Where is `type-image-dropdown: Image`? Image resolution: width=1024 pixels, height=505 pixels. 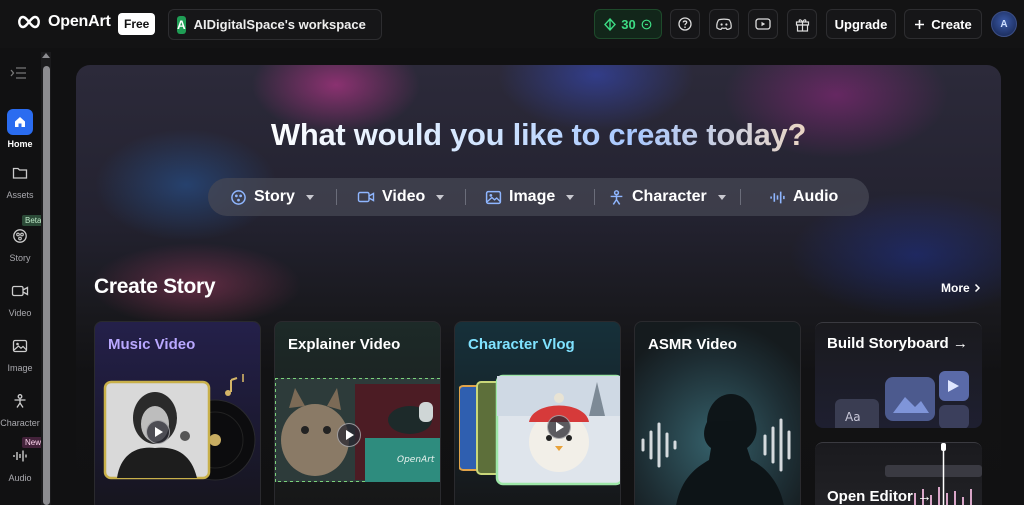 type-image-dropdown: Image is located at coordinates (530, 197).